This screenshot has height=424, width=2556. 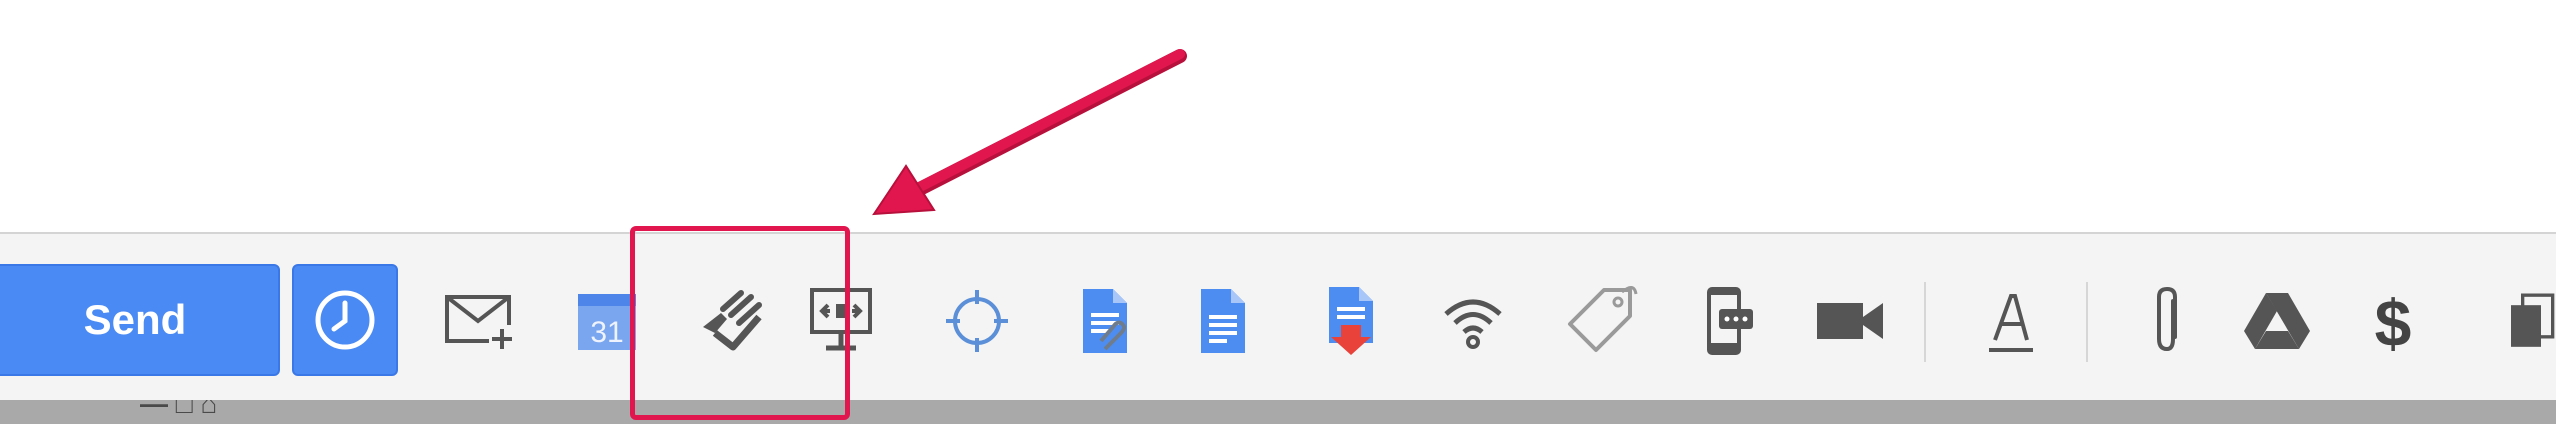 I want to click on signature-tracking-button, so click(x=731, y=321).